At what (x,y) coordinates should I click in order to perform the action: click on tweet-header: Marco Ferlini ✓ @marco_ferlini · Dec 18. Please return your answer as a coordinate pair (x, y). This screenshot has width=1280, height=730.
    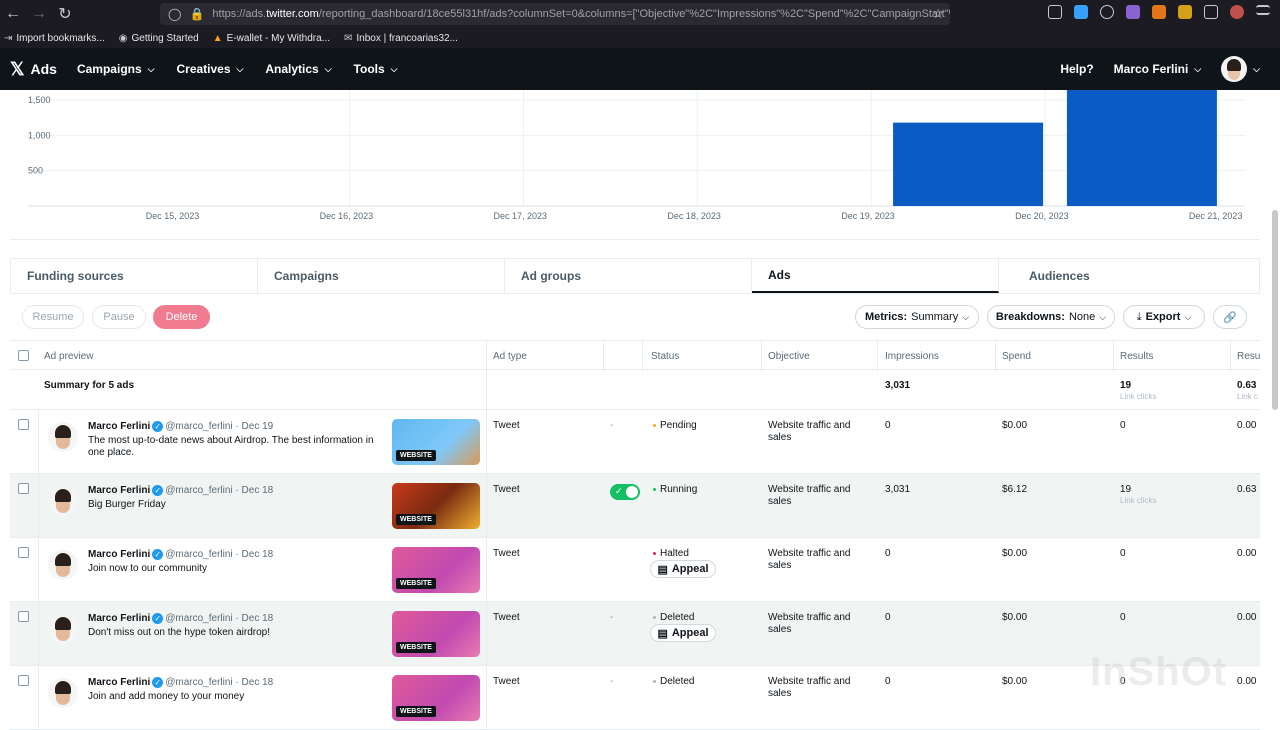
    Looking at the image, I should click on (180, 490).